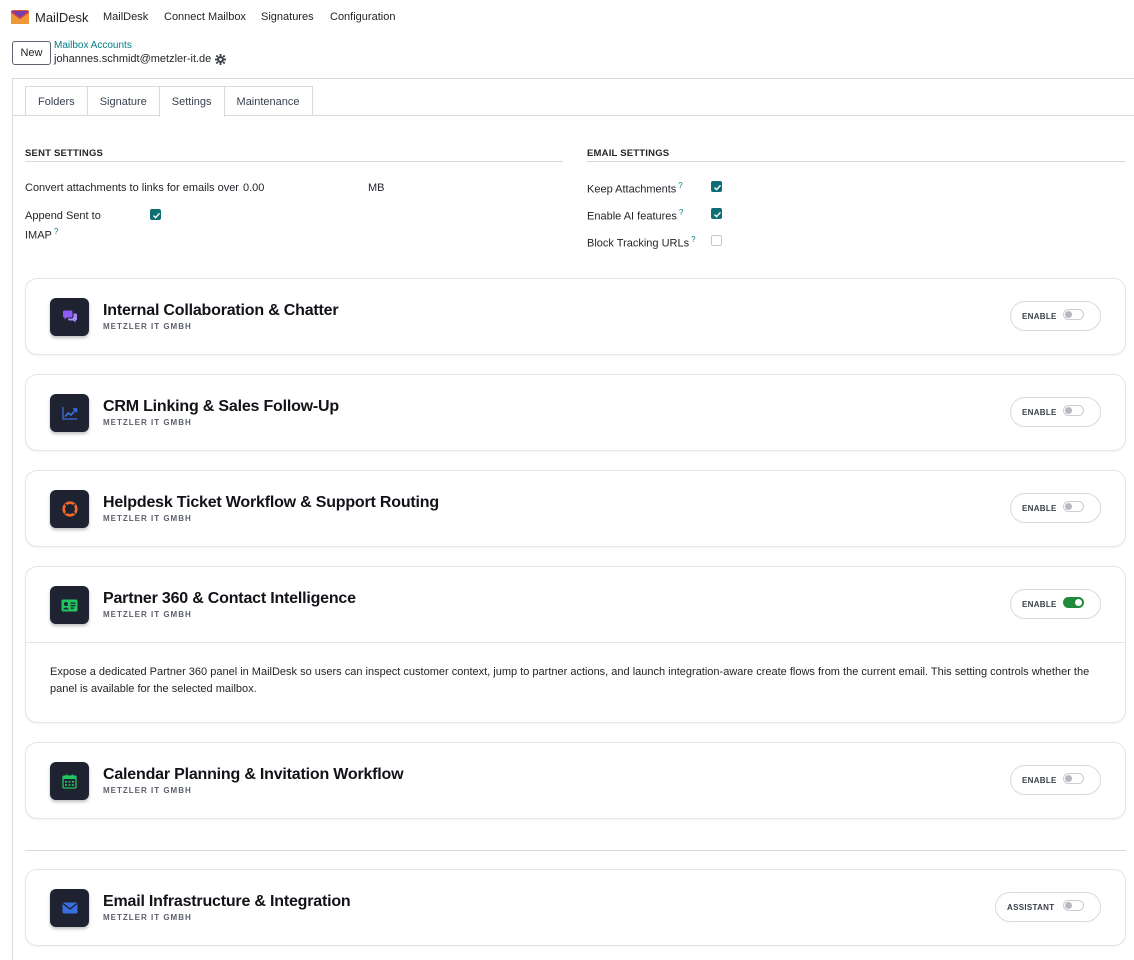 This screenshot has width=1134, height=960. Describe the element at coordinates (69, 413) in the screenshot. I see `trend-chart-icon` at that location.